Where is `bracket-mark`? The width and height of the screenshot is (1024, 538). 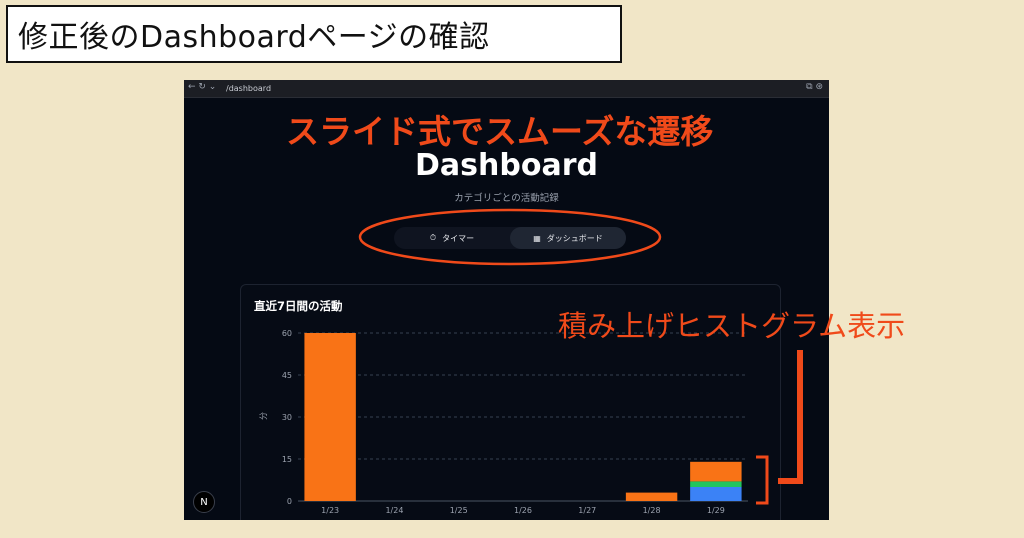
bracket-mark is located at coordinates (762, 480).